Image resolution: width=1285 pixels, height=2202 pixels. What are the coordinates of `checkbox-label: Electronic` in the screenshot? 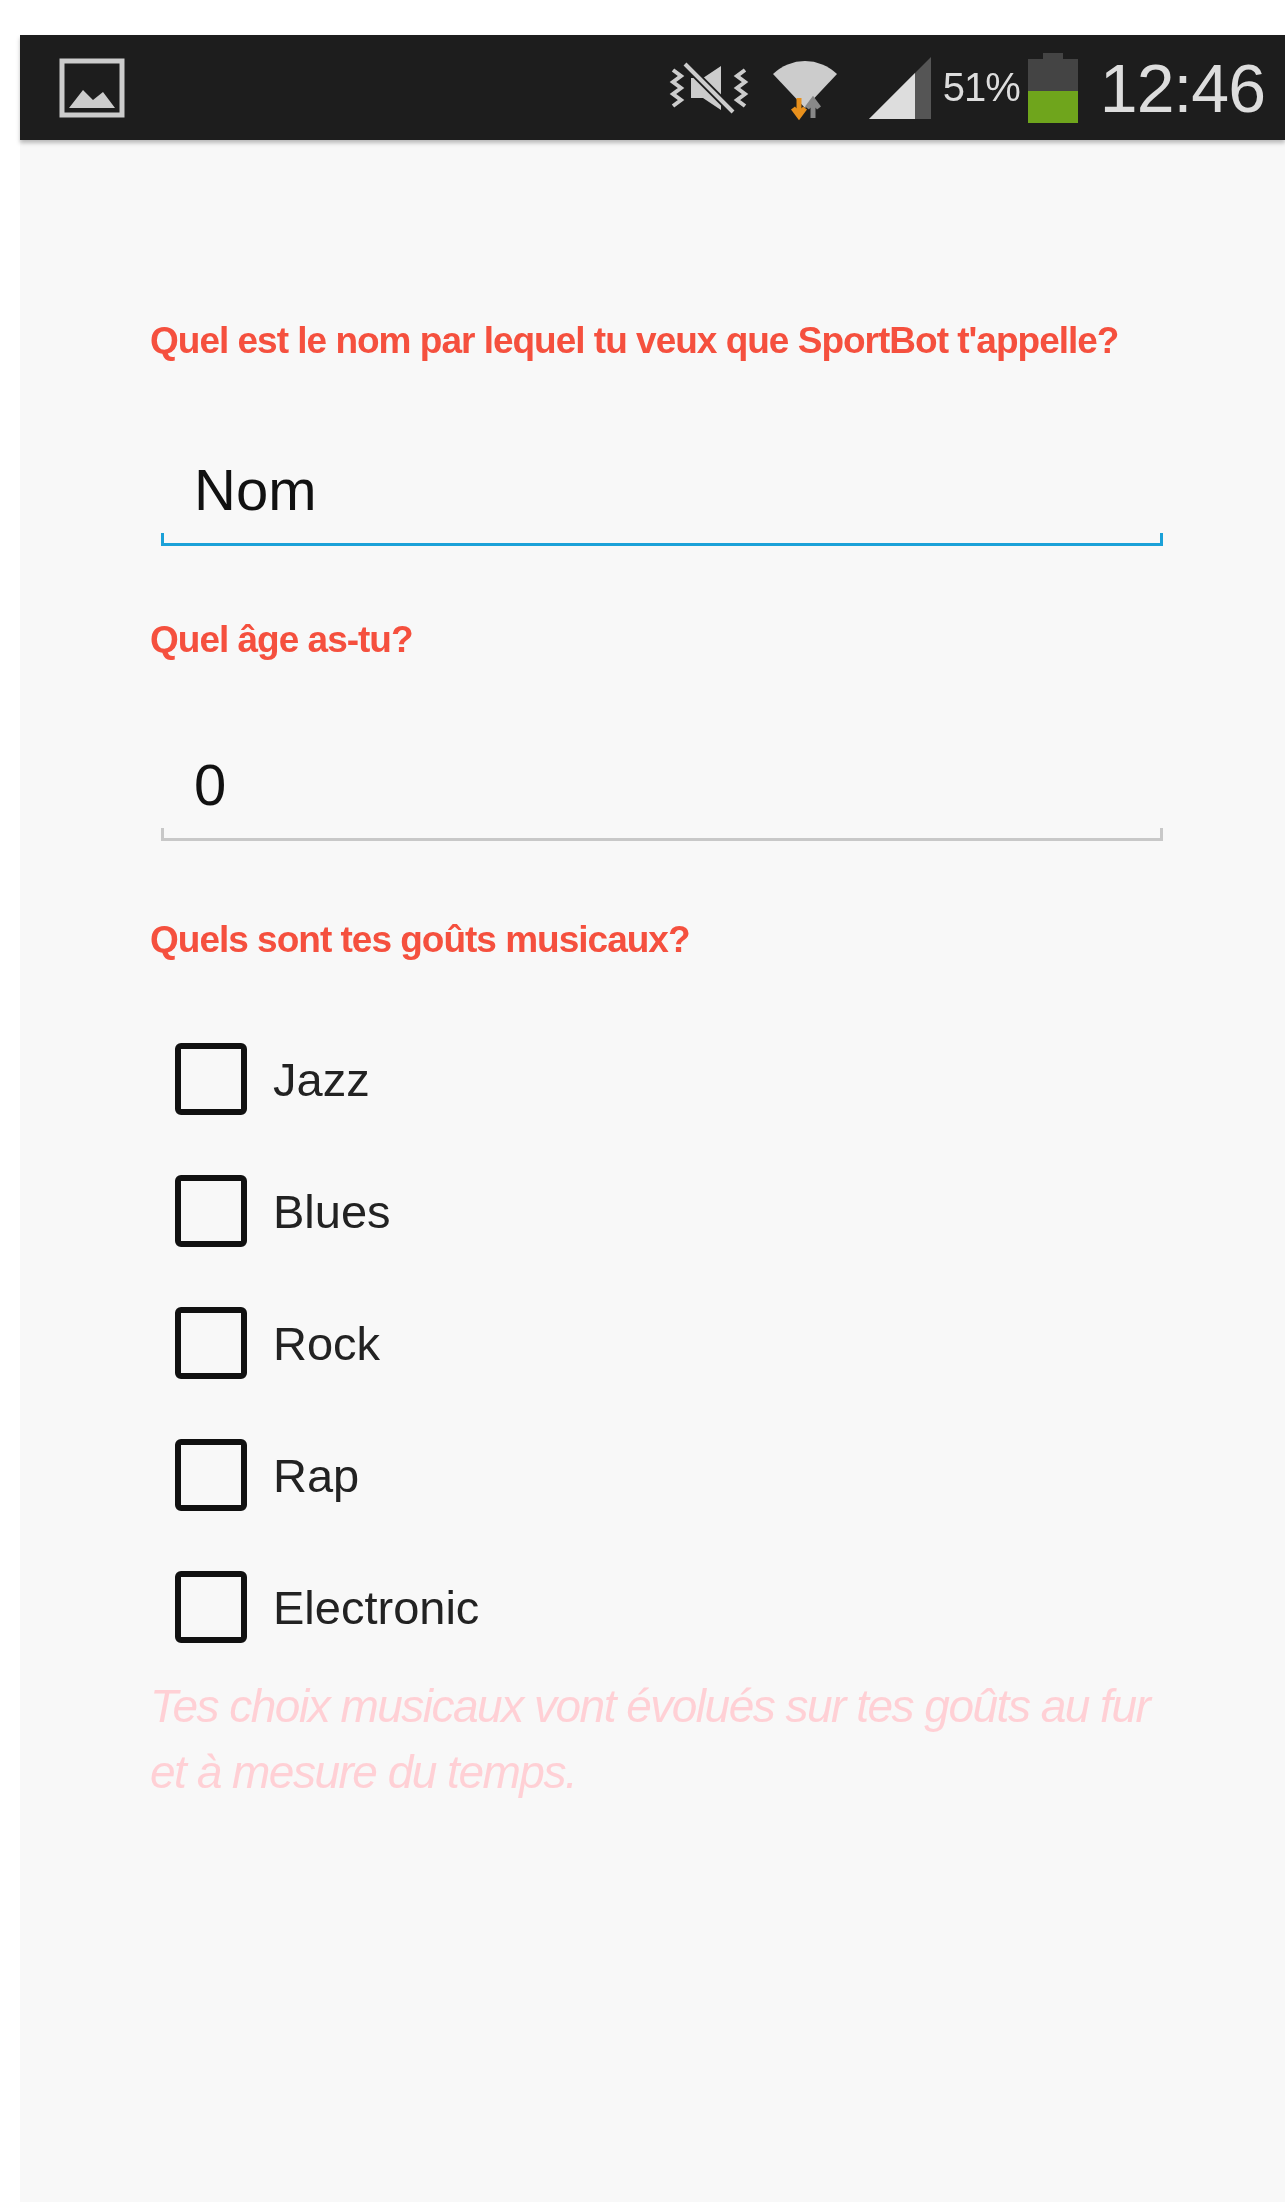 It's located at (376, 1607).